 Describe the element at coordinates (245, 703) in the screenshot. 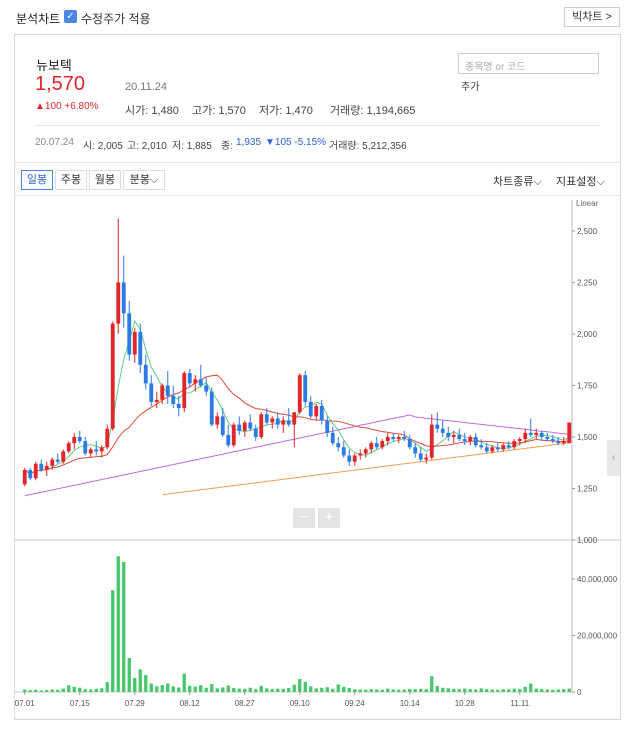

I see `x-tick-label: 08.27` at that location.